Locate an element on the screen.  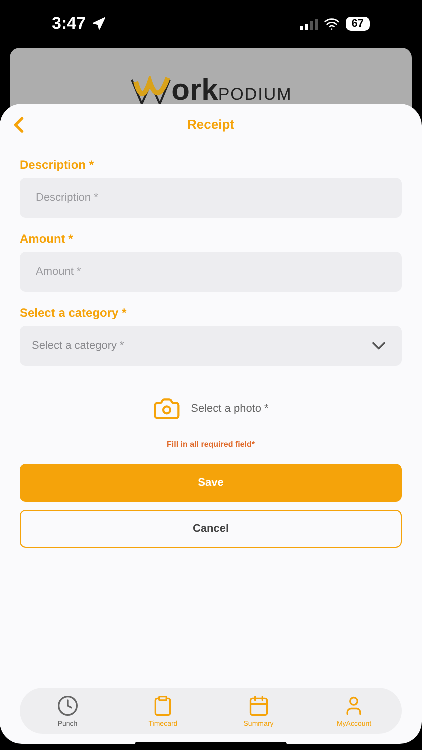
signal-icon is located at coordinates (309, 24).